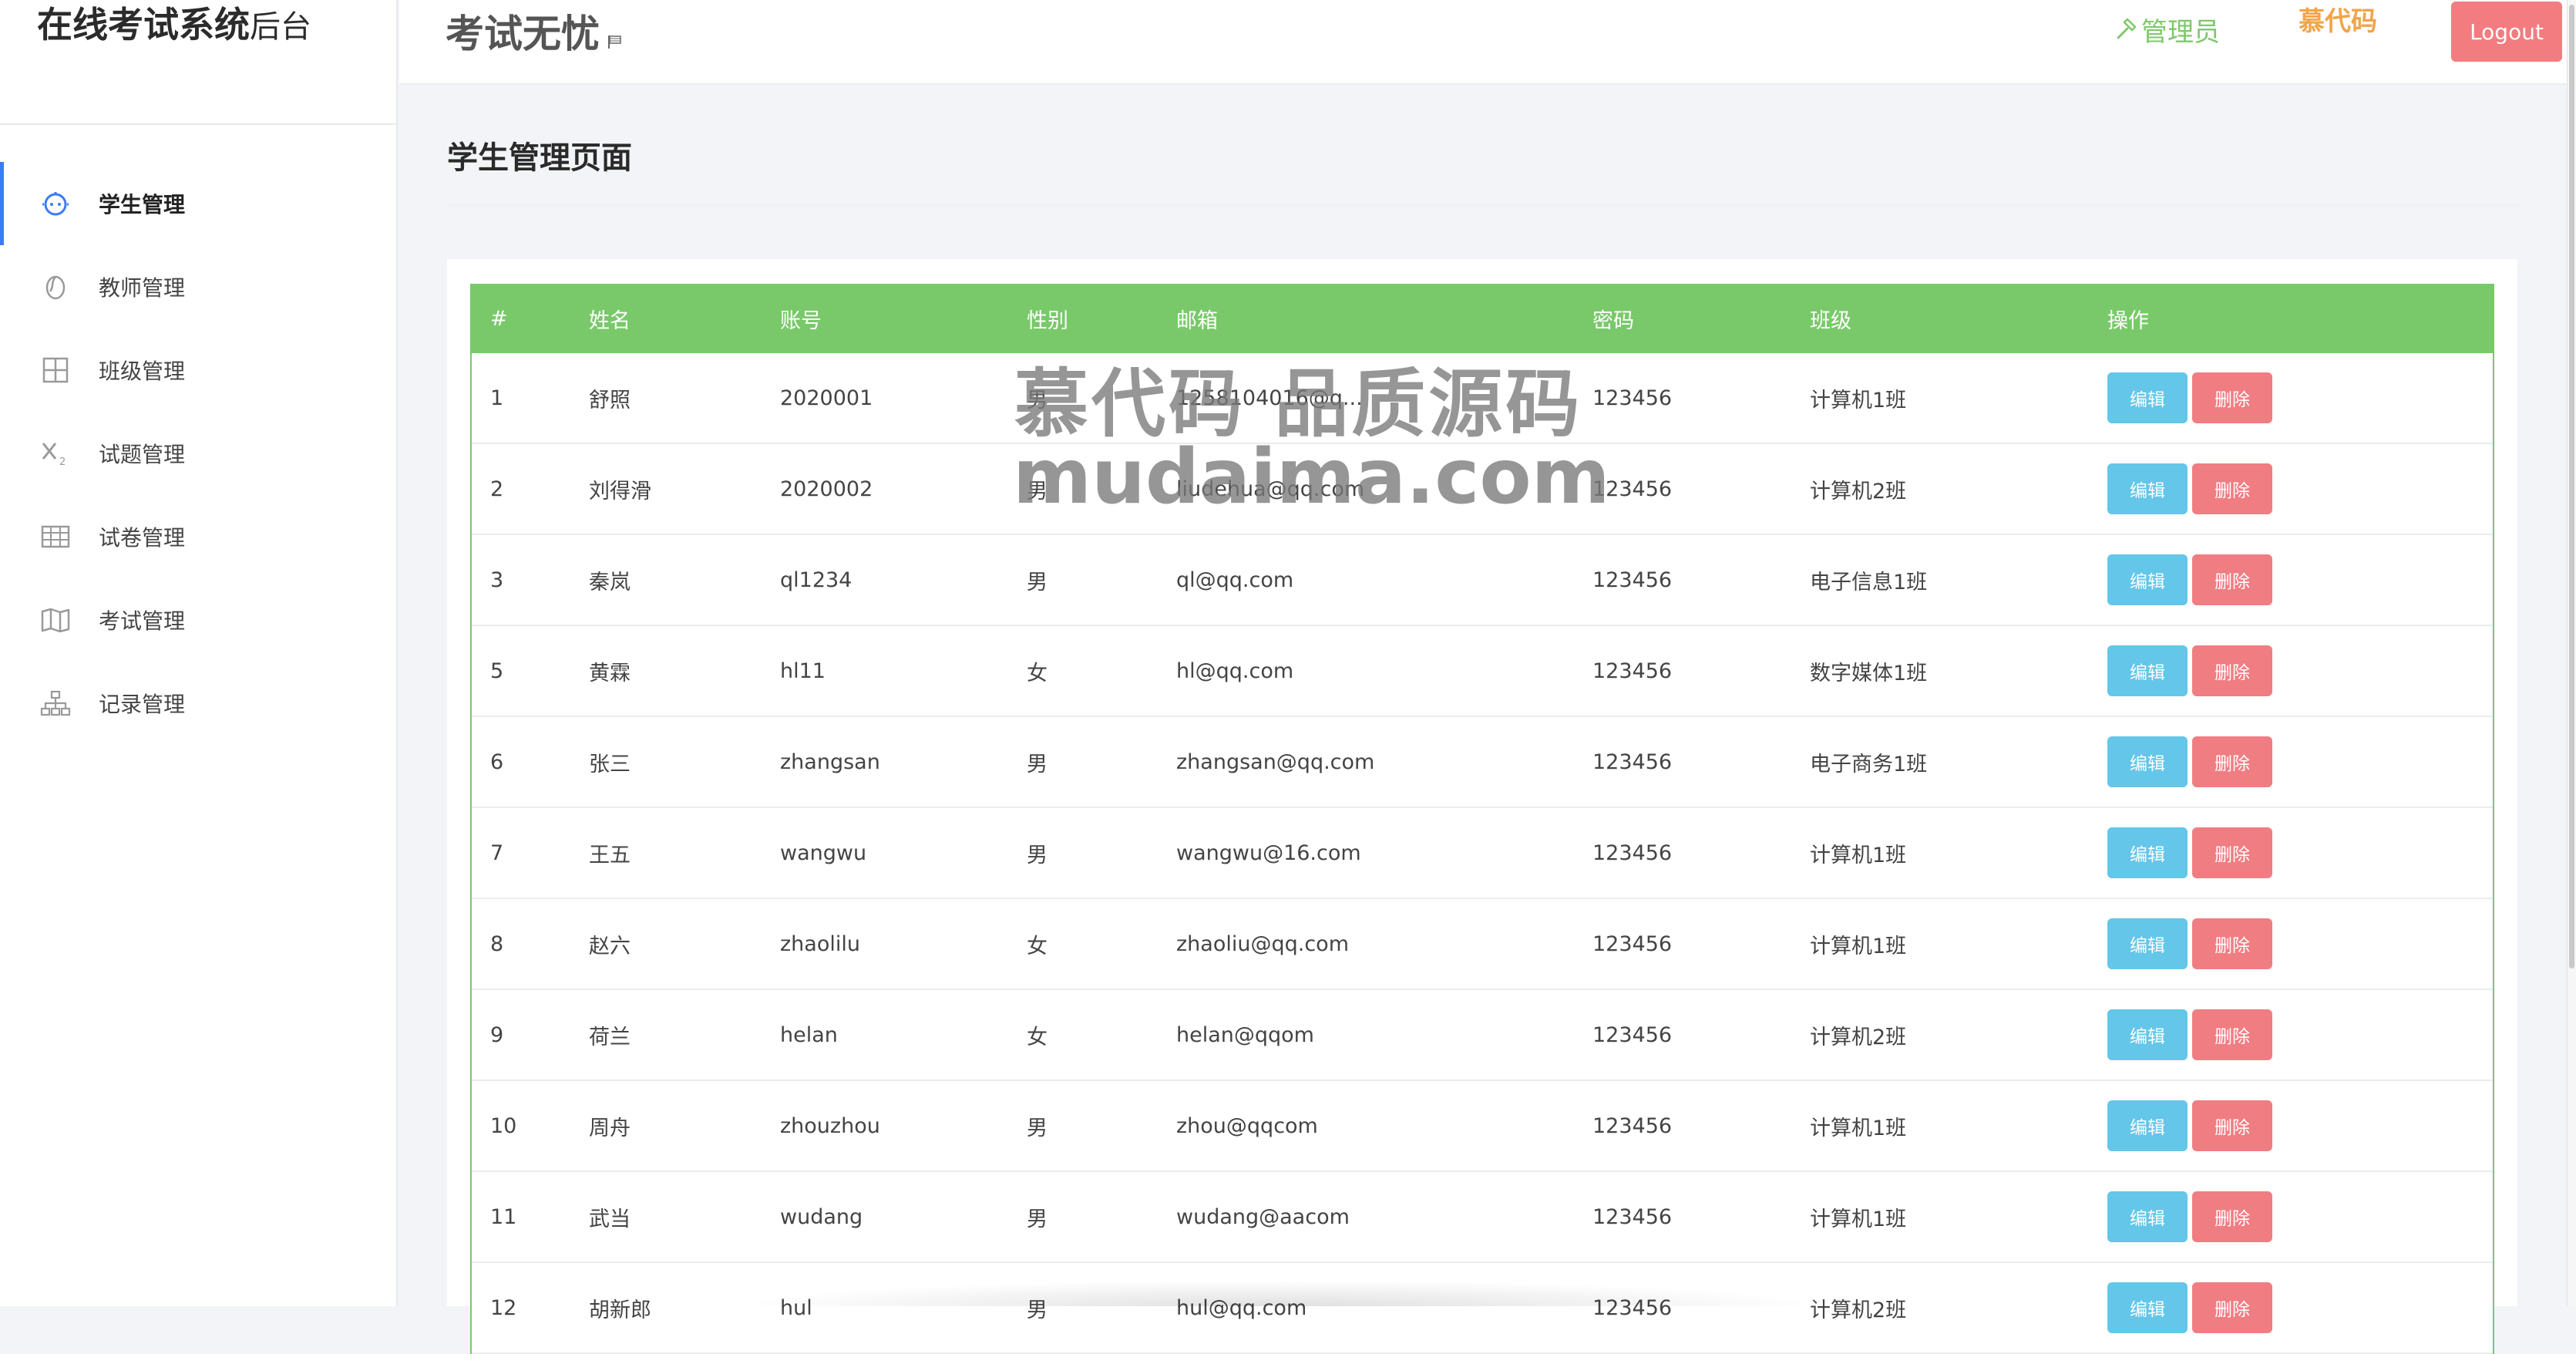 Image resolution: width=2576 pixels, height=1354 pixels. What do you see at coordinates (497, 852) in the screenshot?
I see `cell-index: 7` at bounding box center [497, 852].